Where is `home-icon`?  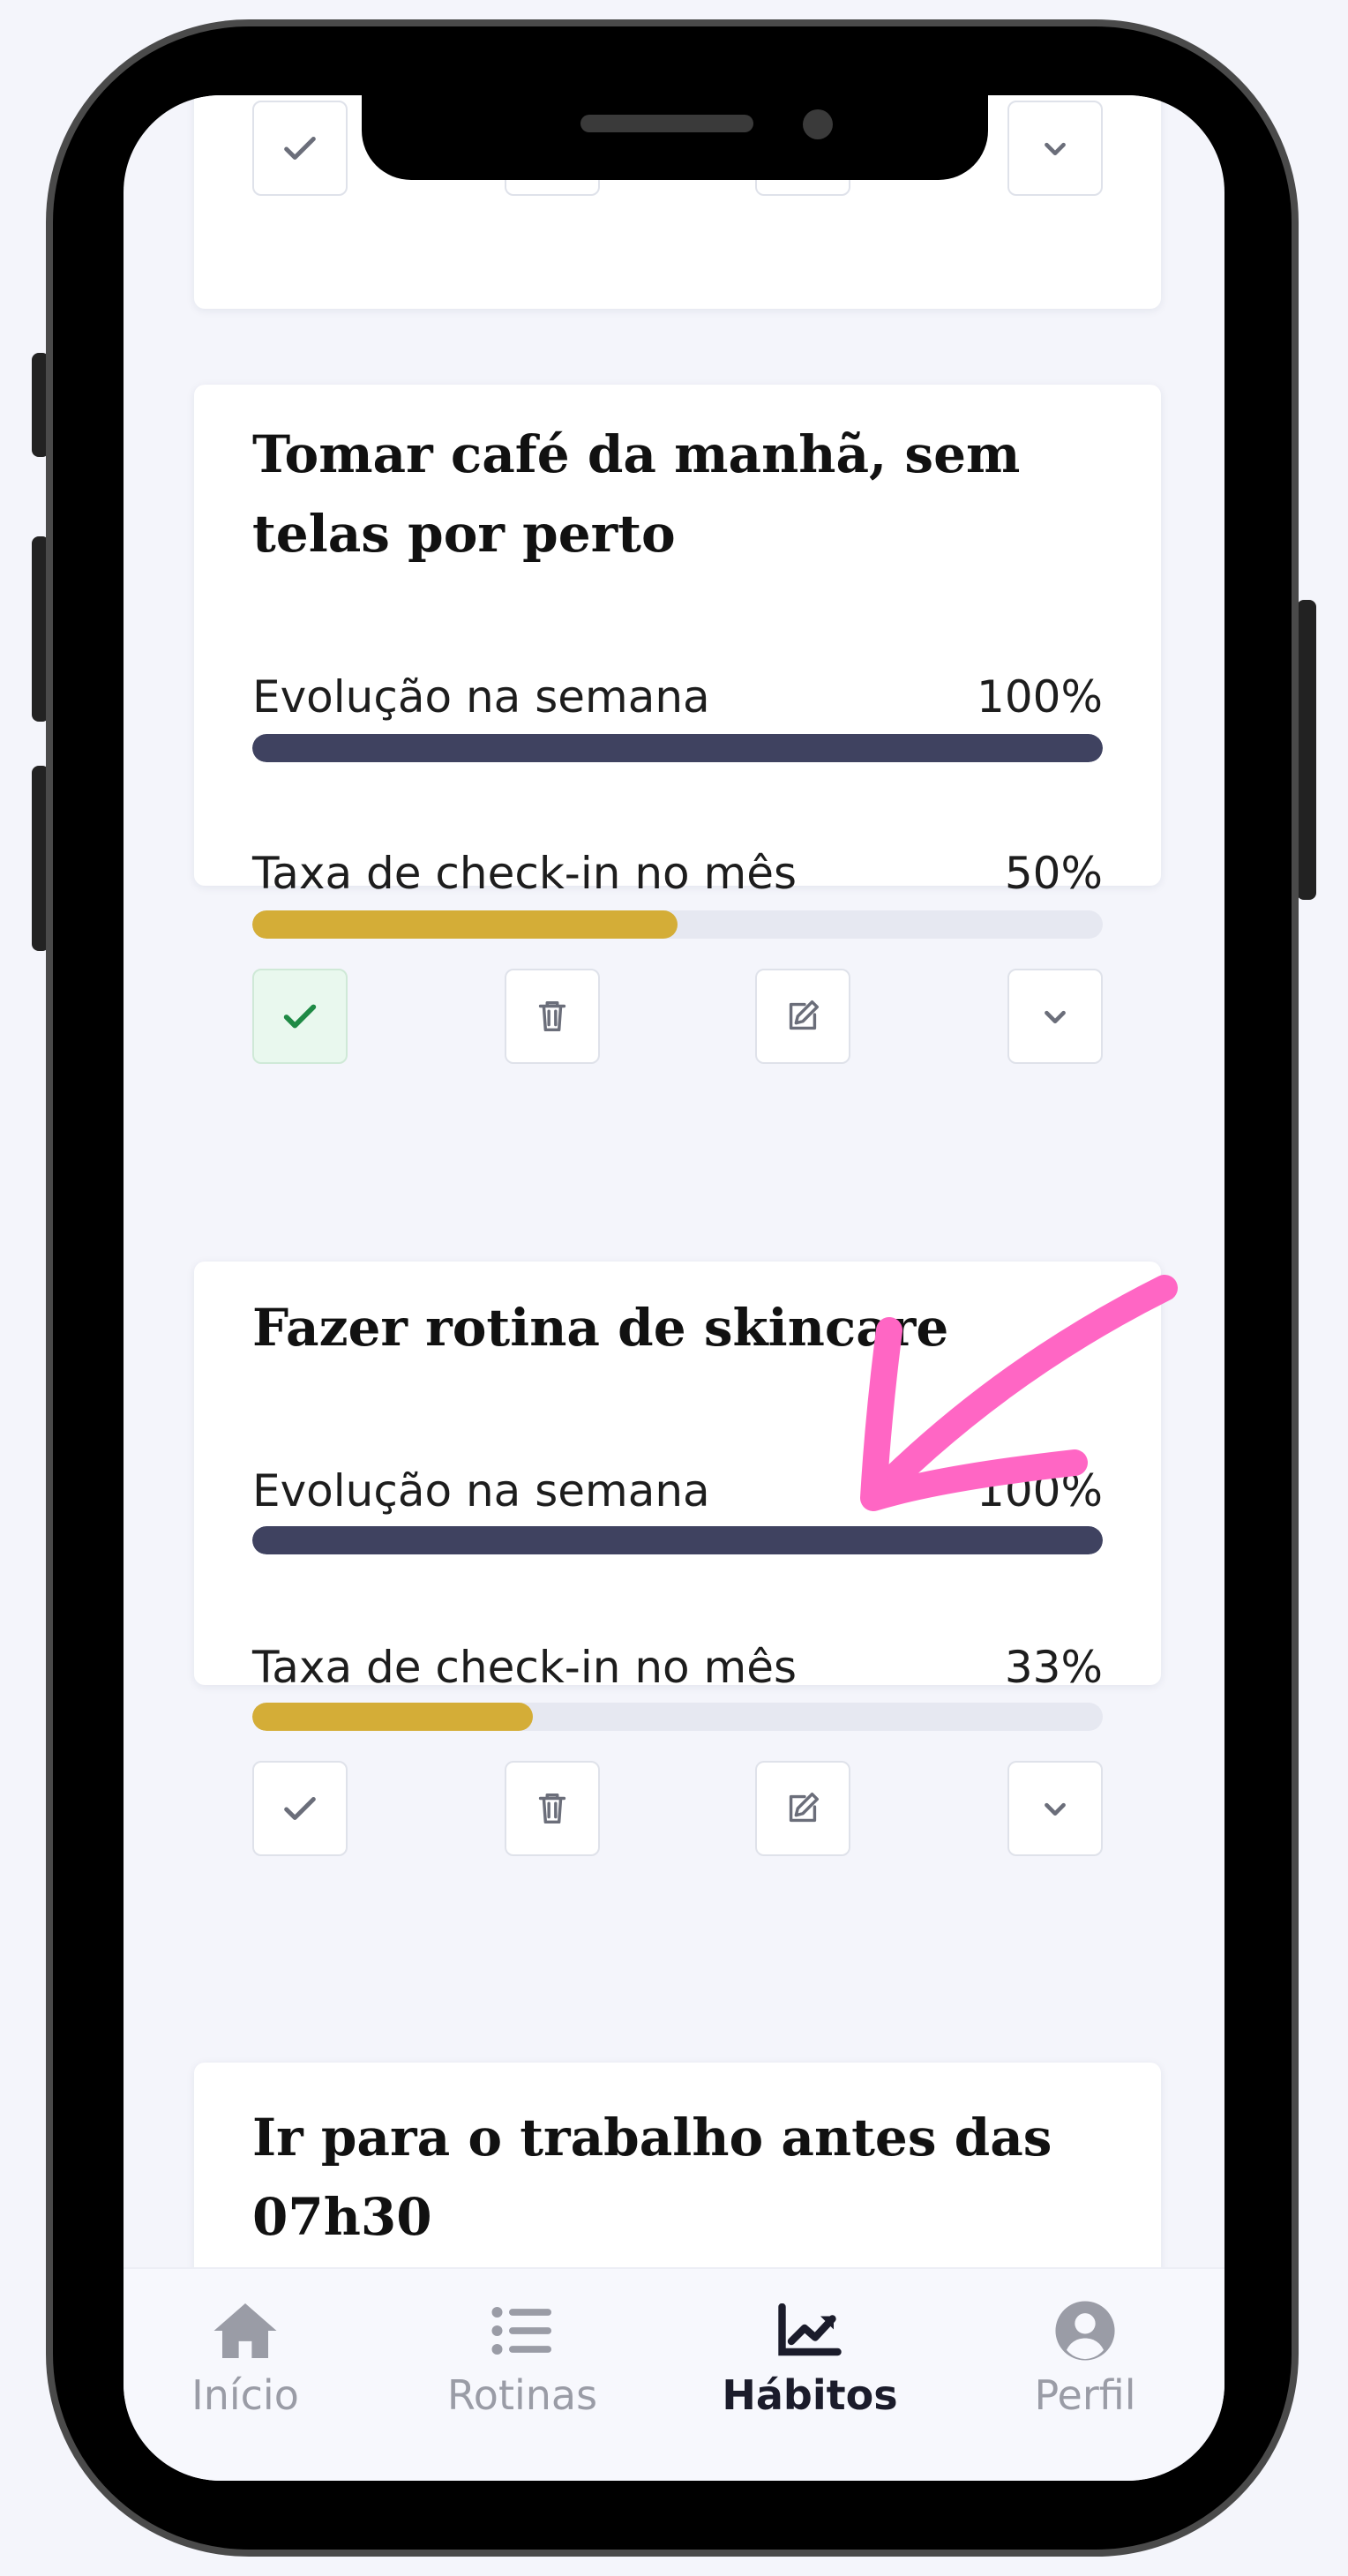
home-icon is located at coordinates (245, 2331).